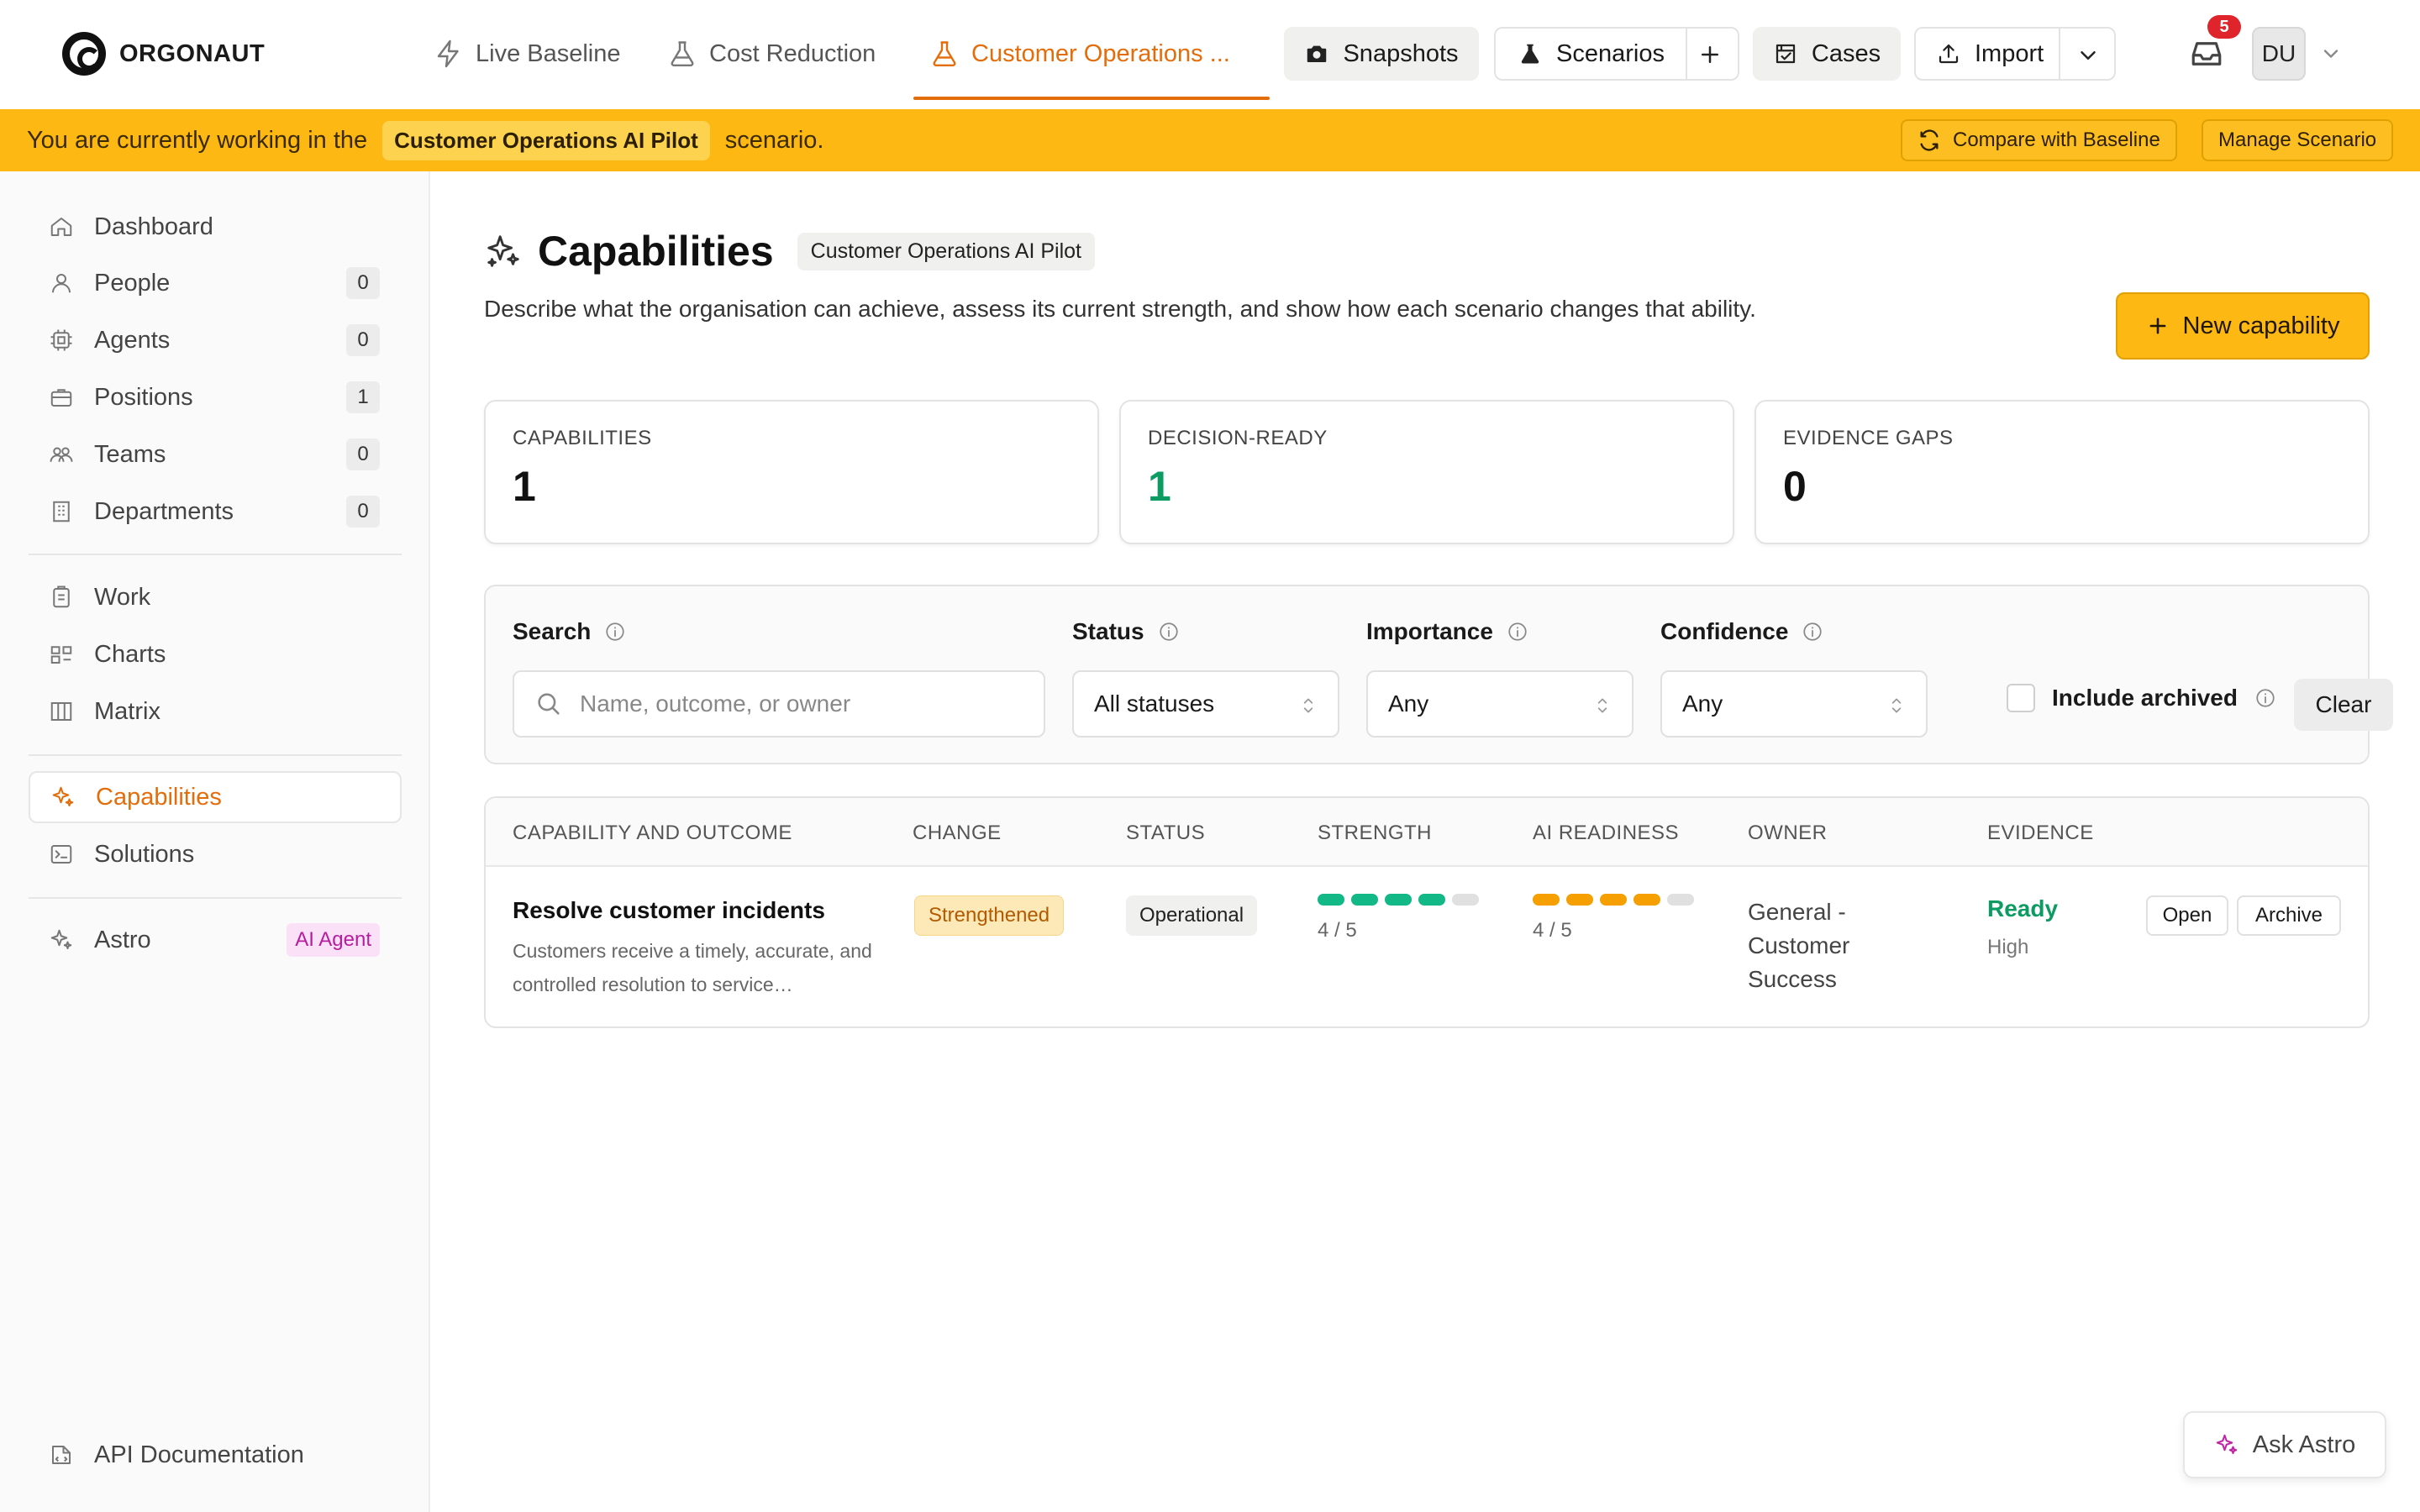 This screenshot has height=1512, width=2420. What do you see at coordinates (1317, 53) in the screenshot?
I see `camera-icon` at bounding box center [1317, 53].